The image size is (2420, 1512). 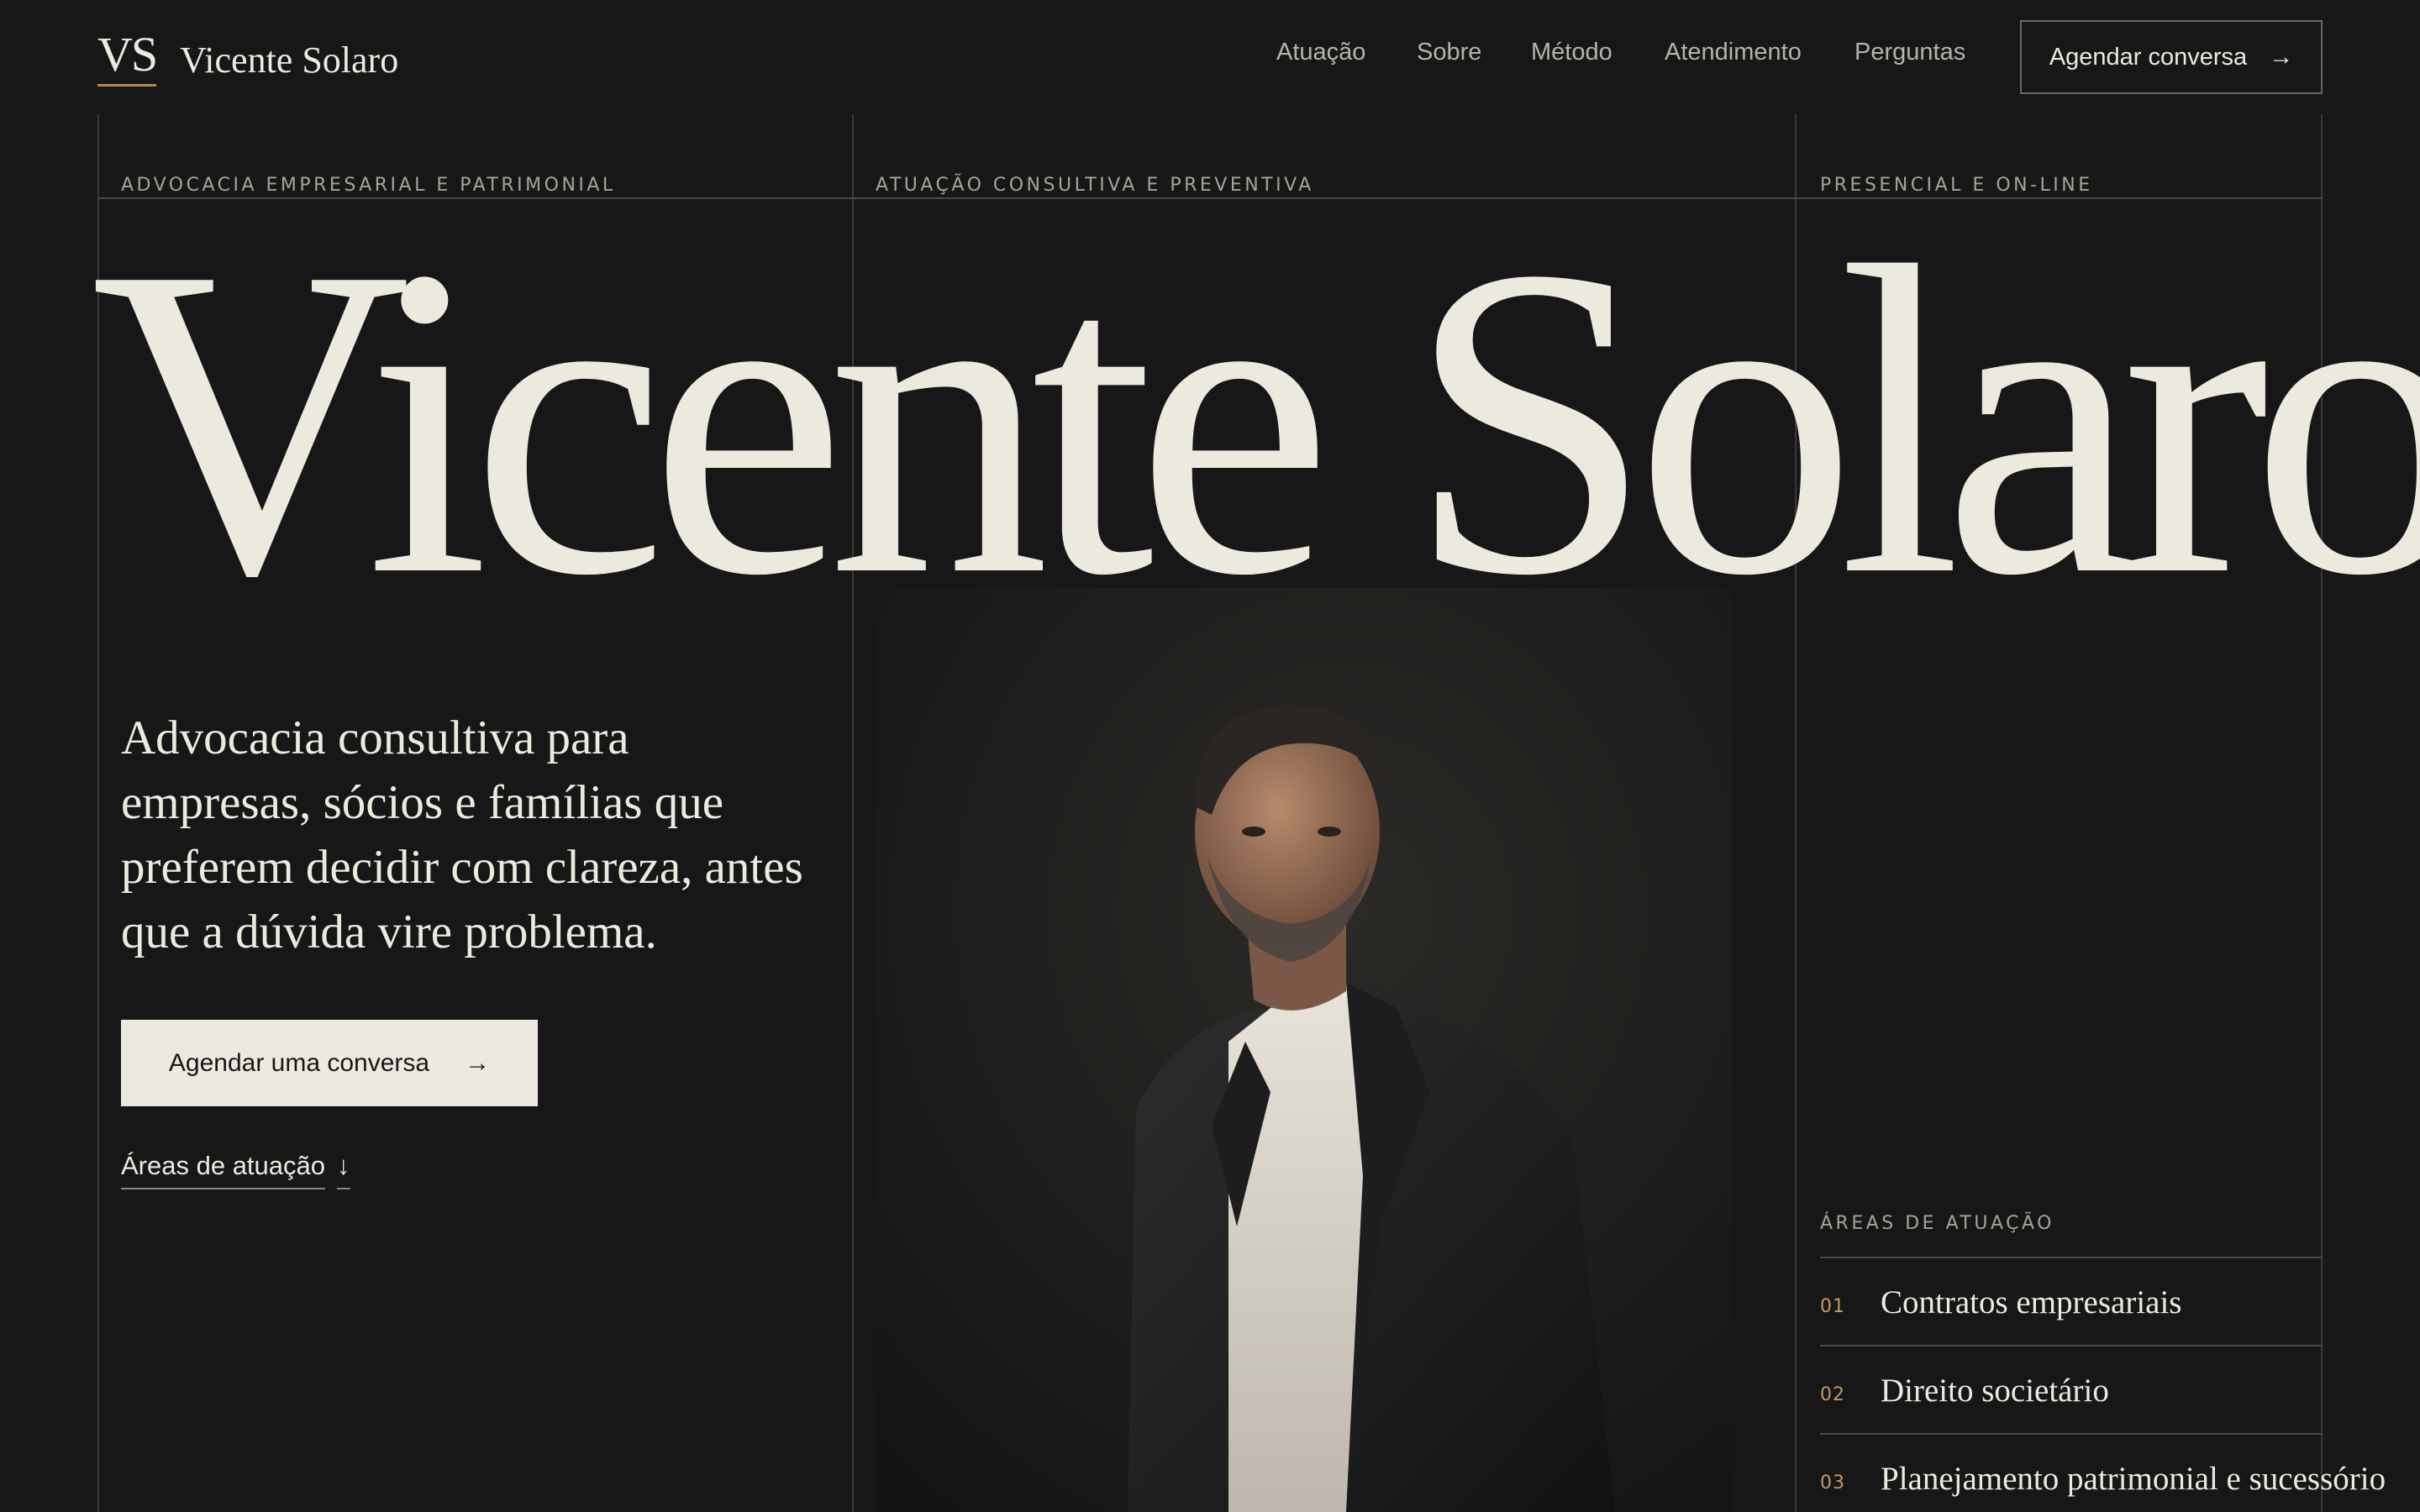 What do you see at coordinates (224, 1170) in the screenshot?
I see `practice-areas-link-label: Áreas de atuação` at bounding box center [224, 1170].